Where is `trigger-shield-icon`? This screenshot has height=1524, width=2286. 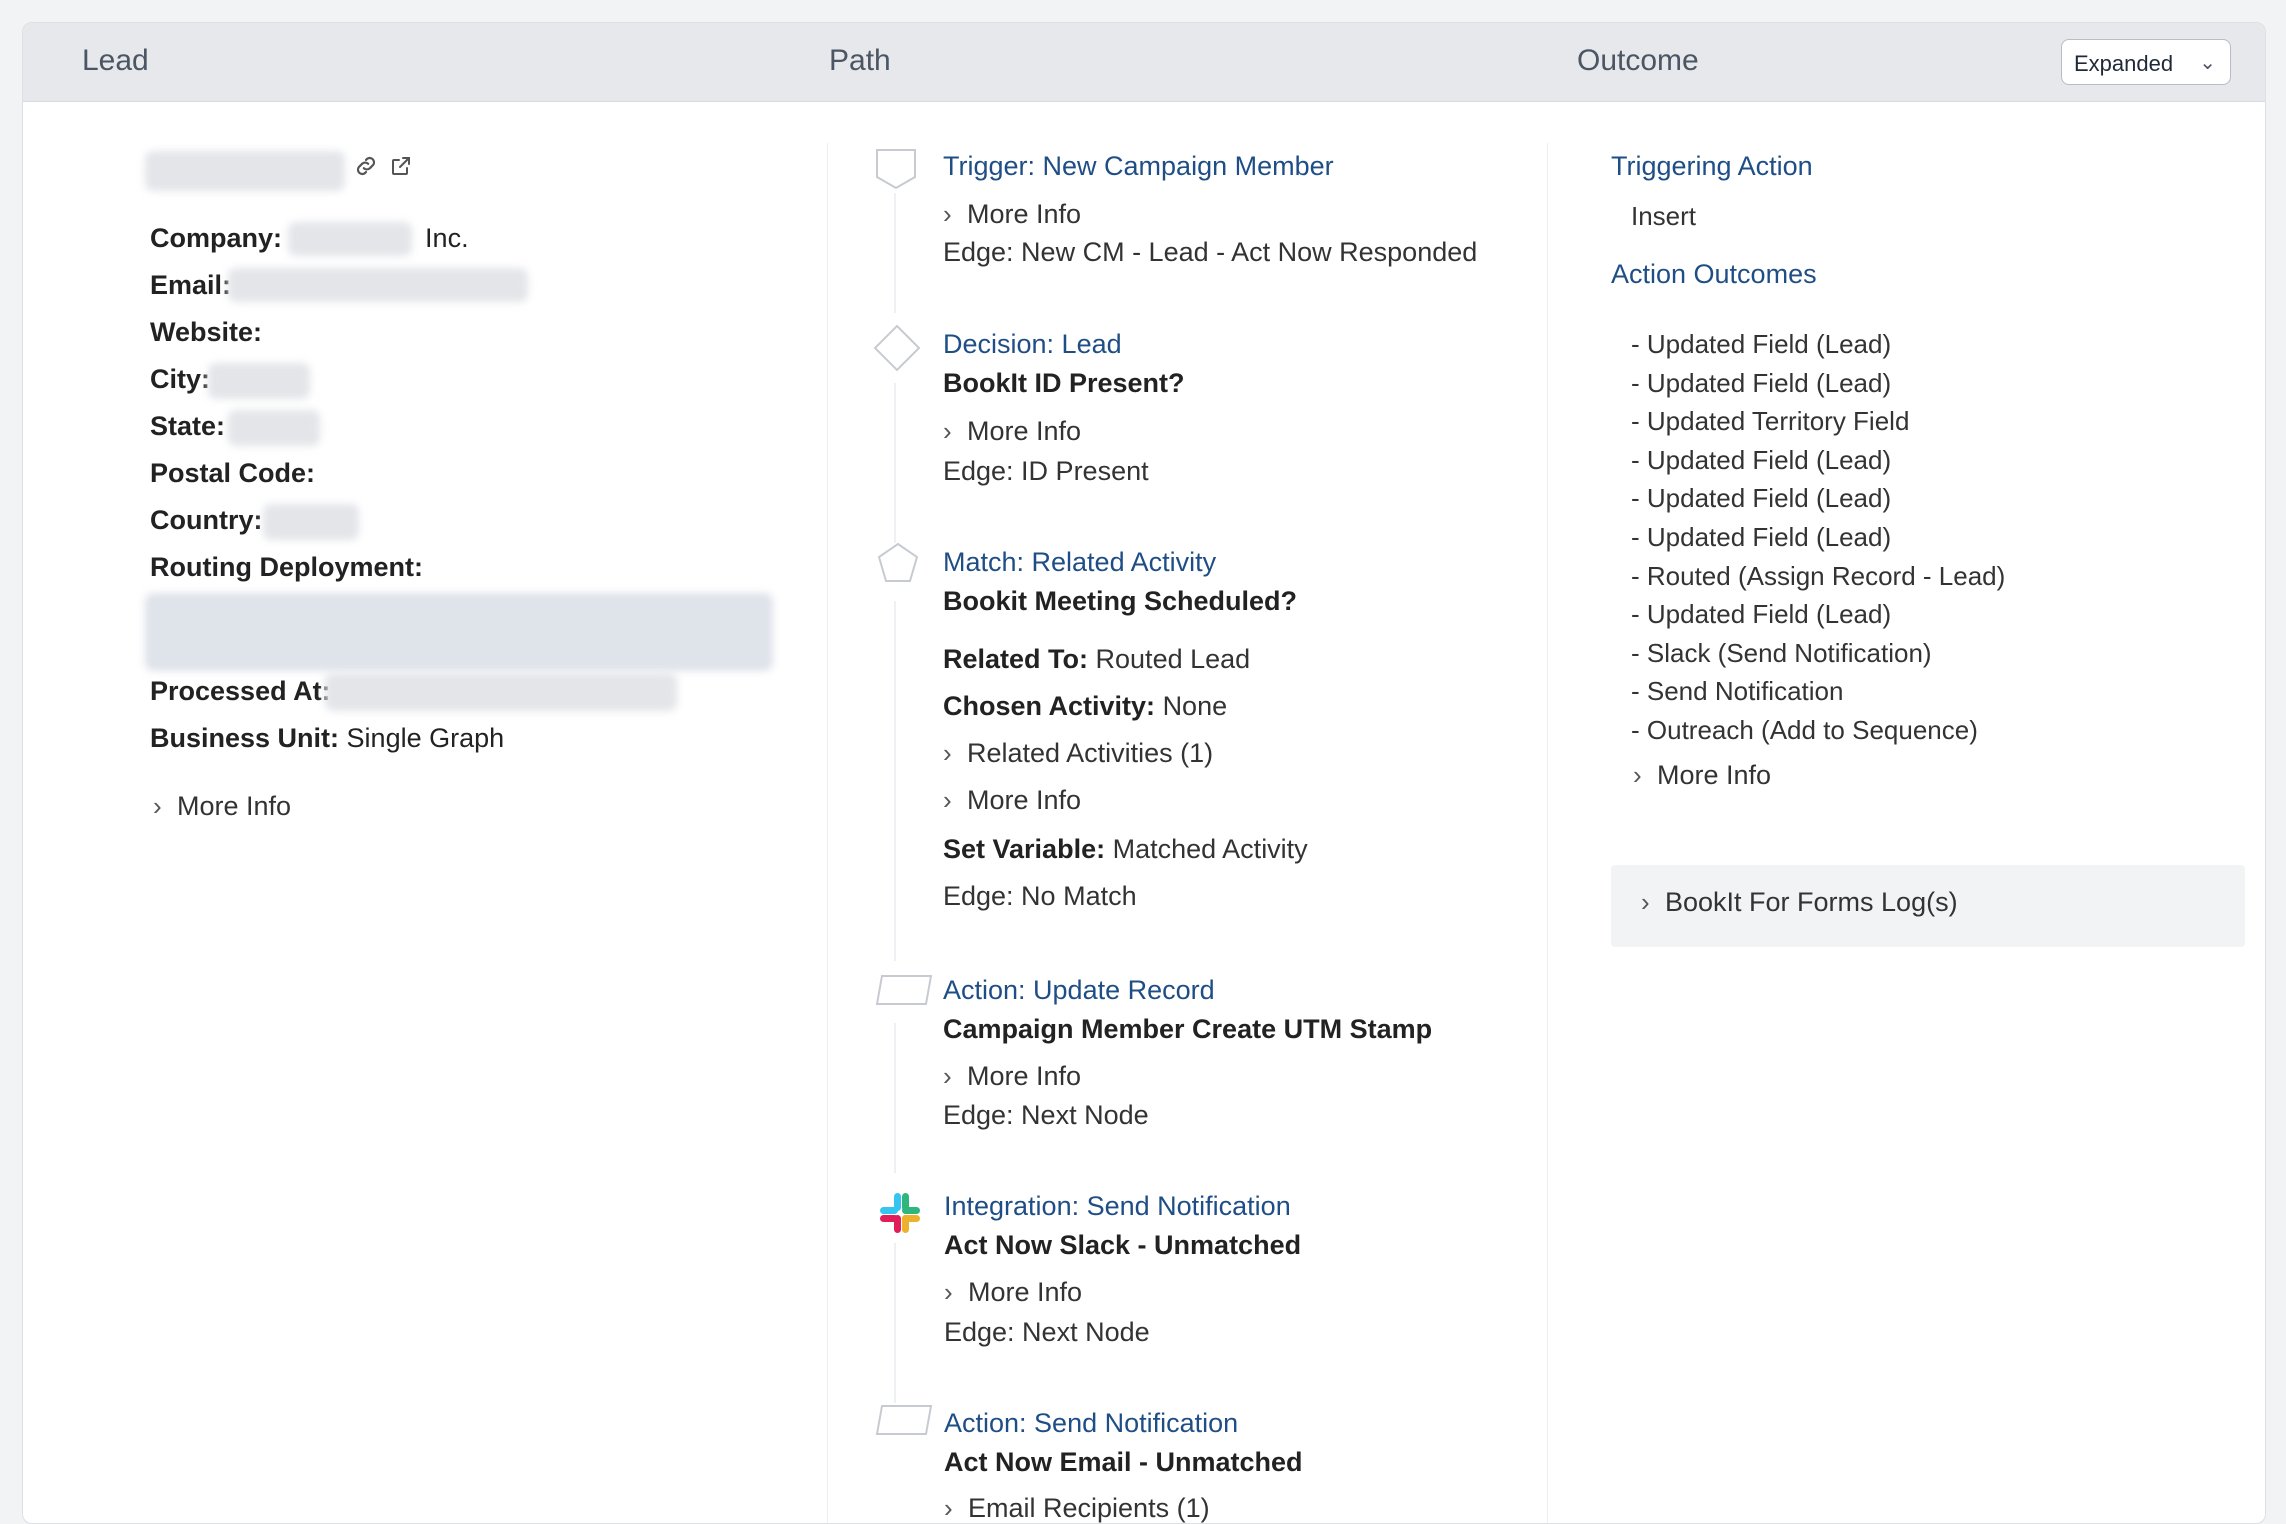 trigger-shield-icon is located at coordinates (896, 171).